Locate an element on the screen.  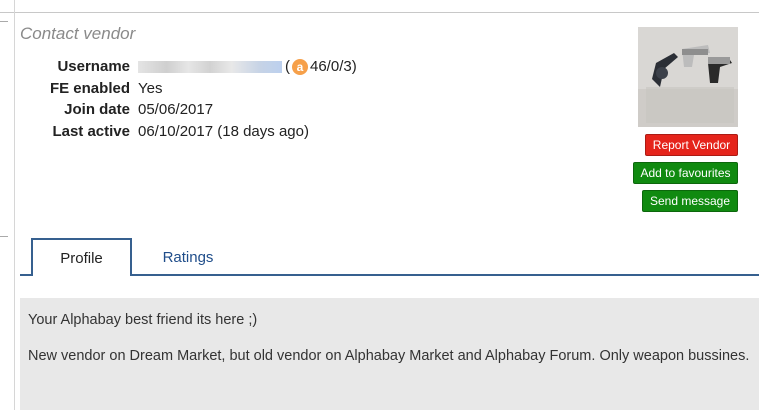
fe-label: FE enabled is located at coordinates (89, 88).